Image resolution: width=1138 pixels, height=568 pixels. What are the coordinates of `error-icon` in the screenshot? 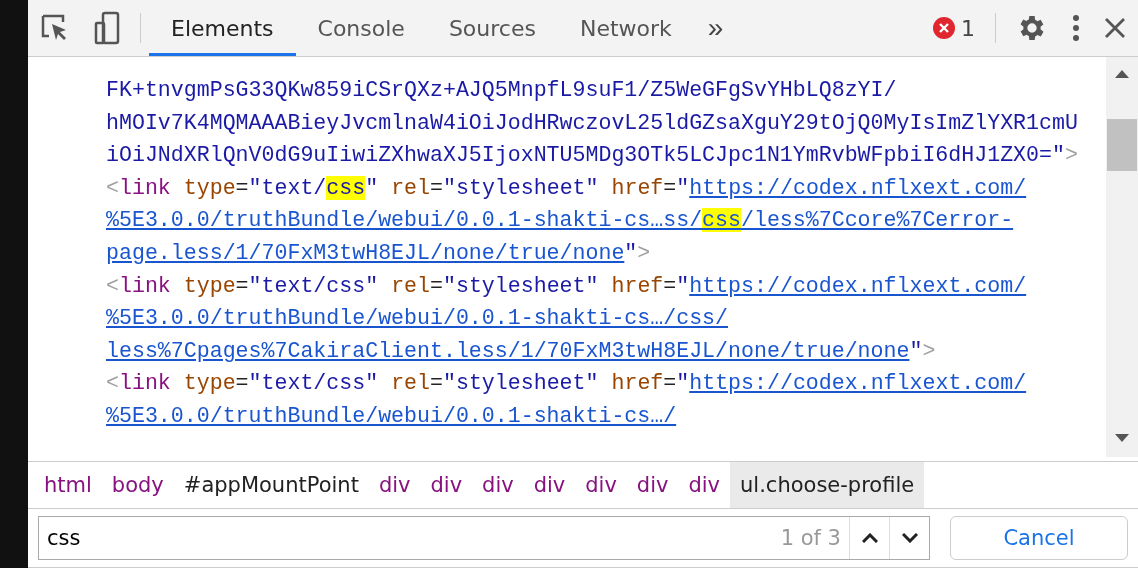 It's located at (944, 28).